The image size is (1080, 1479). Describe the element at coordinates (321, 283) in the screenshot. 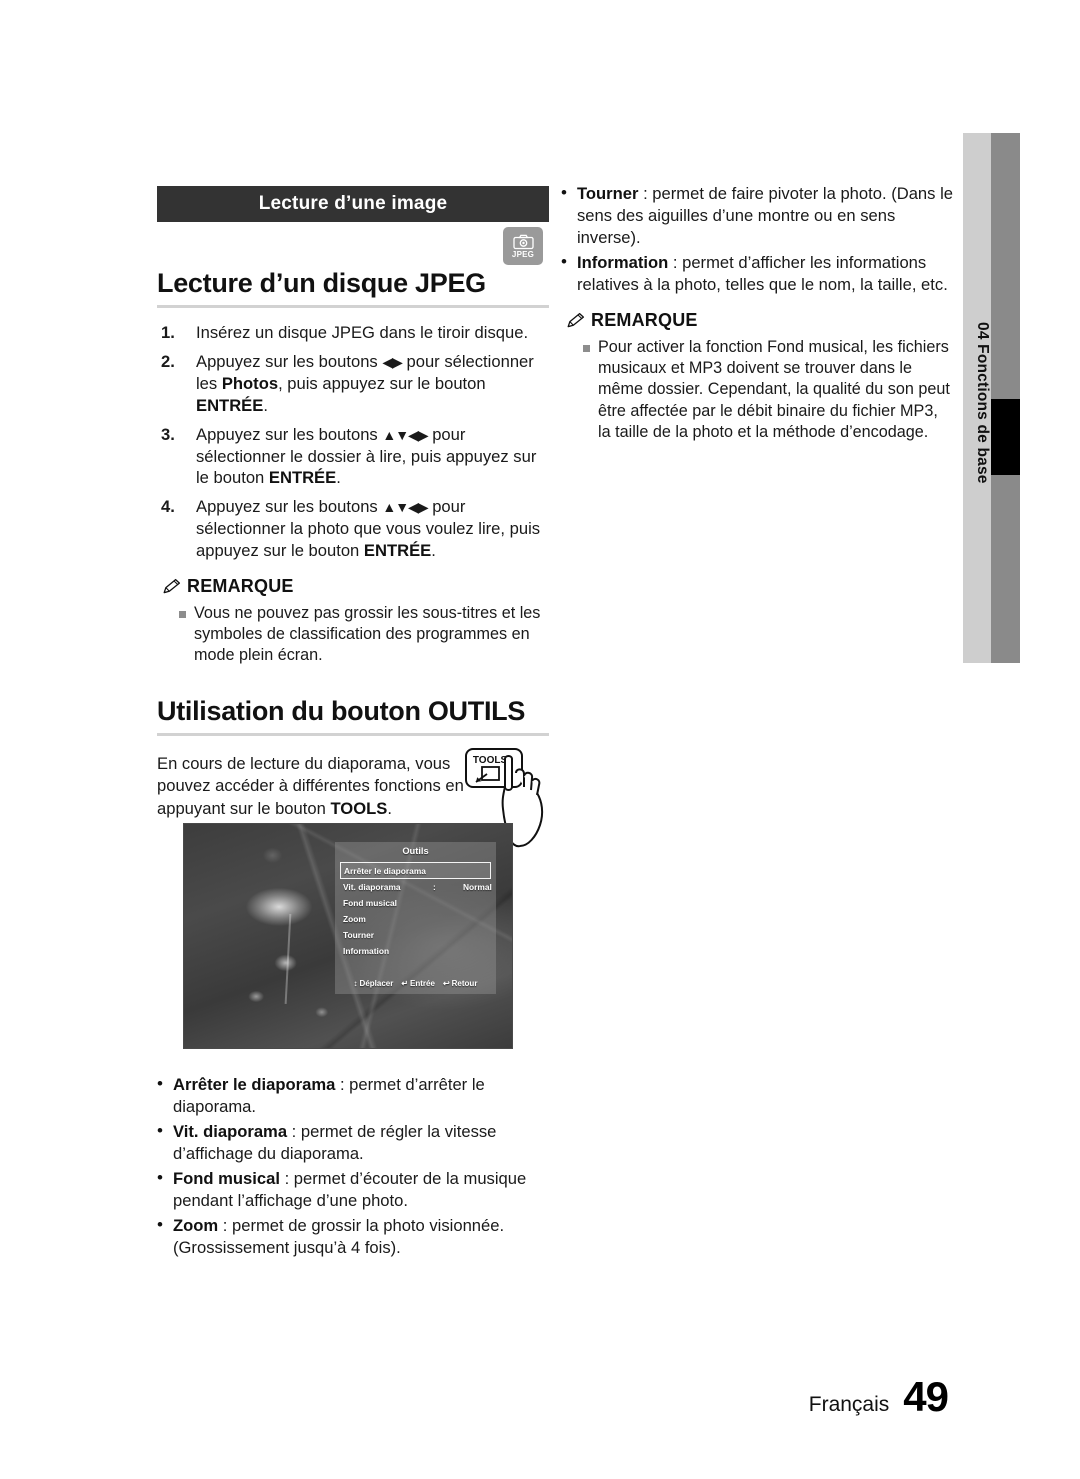

I see `heading-jpeg-disc: Lecture d’un disque JPEG` at that location.